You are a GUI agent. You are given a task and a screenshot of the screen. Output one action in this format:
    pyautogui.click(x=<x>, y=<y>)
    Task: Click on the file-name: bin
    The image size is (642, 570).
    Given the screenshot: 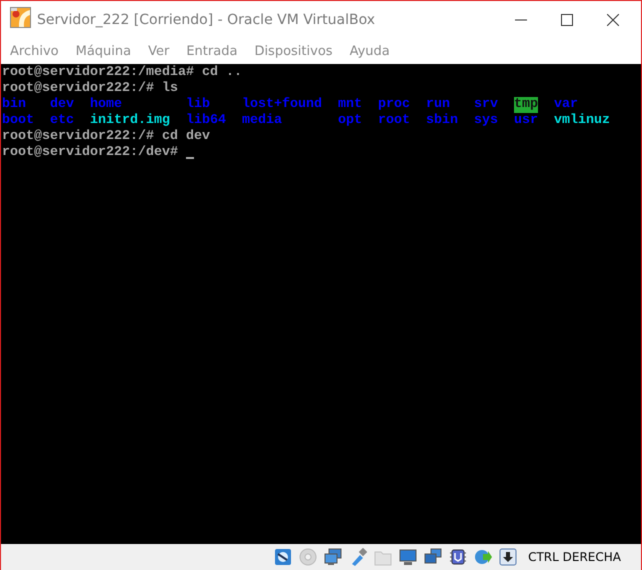 What is the action you would take?
    pyautogui.click(x=14, y=105)
    